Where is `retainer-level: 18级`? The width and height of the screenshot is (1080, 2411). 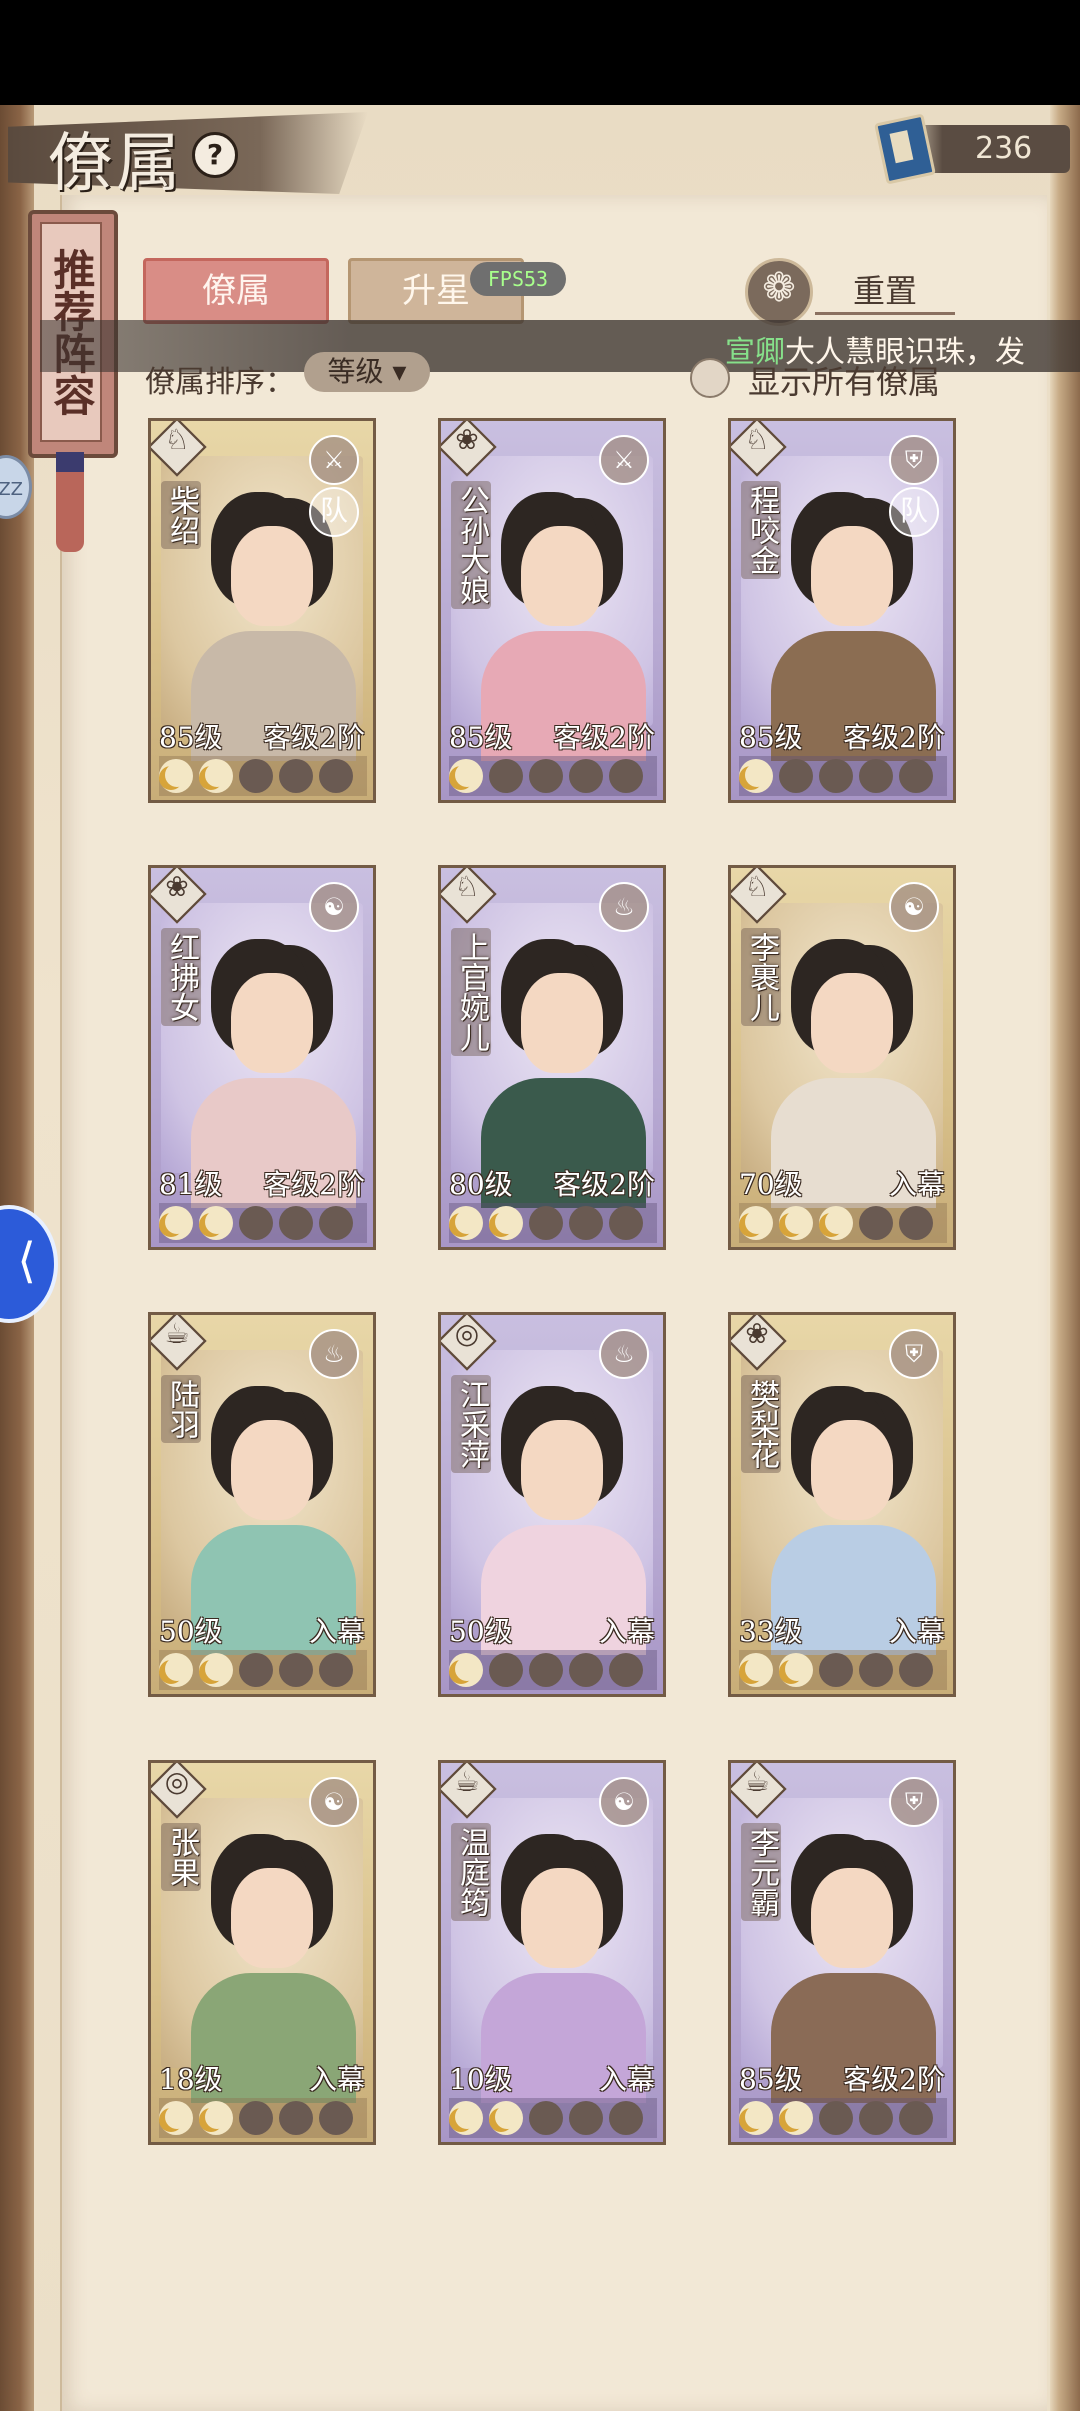
retainer-level: 18级 is located at coordinates (191, 2079).